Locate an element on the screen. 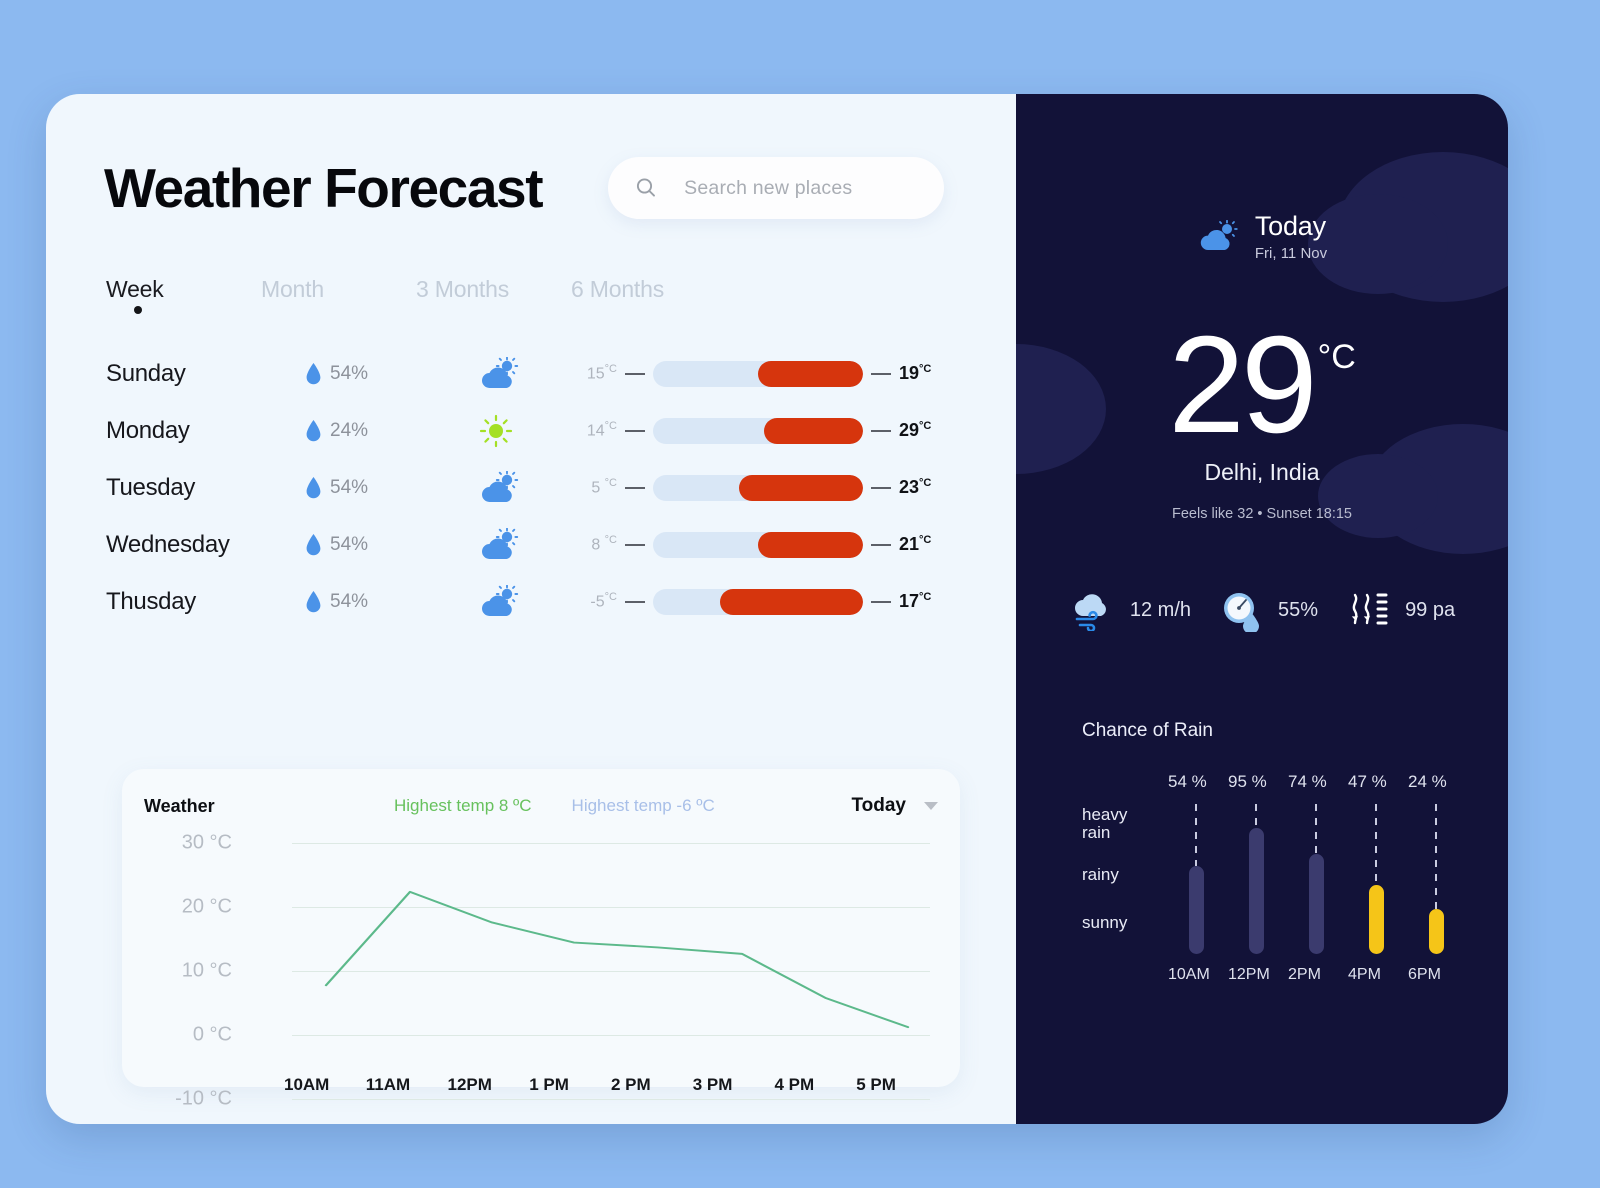 Image resolution: width=1600 pixels, height=1188 pixels. humidity-gauge-icon is located at coordinates (1242, 612).